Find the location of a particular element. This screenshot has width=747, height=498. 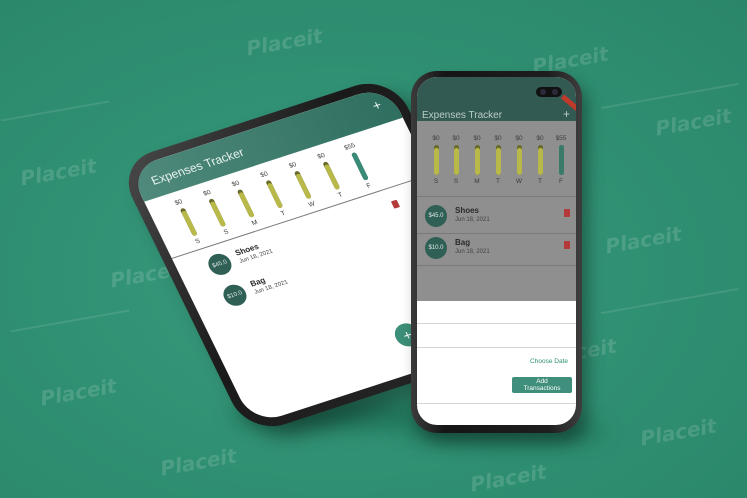

app-title: Expenses Tracker is located at coordinates (462, 115).